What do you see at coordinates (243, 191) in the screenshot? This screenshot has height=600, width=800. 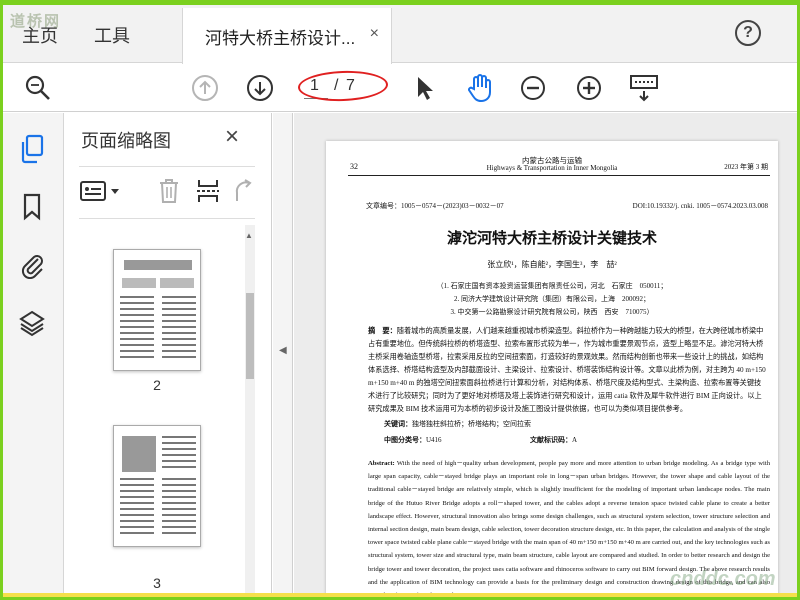 I see `rotate-page-icon` at bounding box center [243, 191].